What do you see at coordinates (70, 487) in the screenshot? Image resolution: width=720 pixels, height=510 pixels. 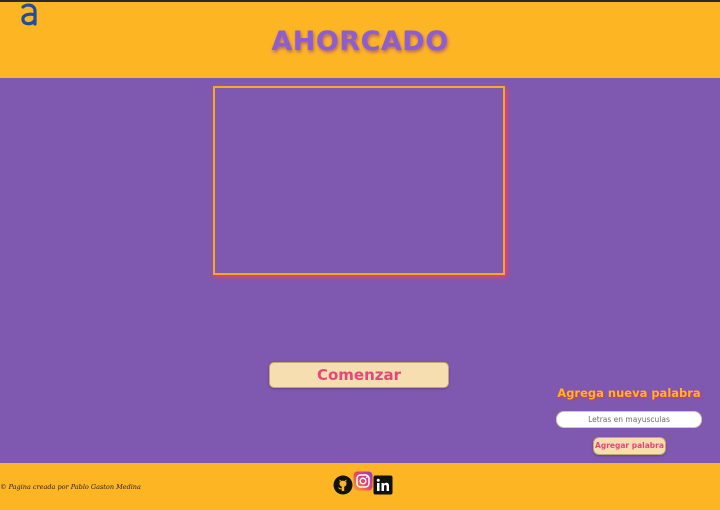 I see `copyright-text: © Pagina creada por Pablo Gaston Medina` at bounding box center [70, 487].